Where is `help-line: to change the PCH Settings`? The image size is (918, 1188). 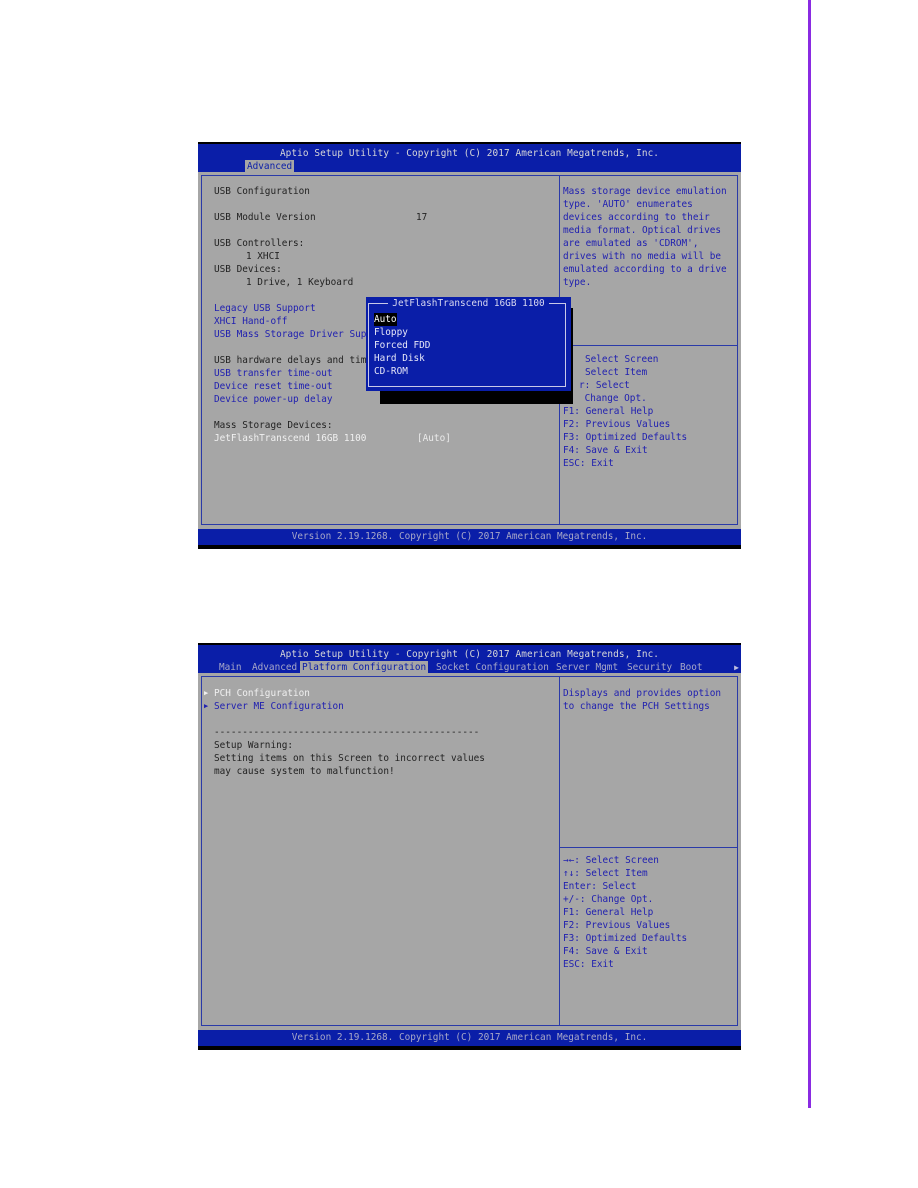 help-line: to change the PCH Settings is located at coordinates (636, 706).